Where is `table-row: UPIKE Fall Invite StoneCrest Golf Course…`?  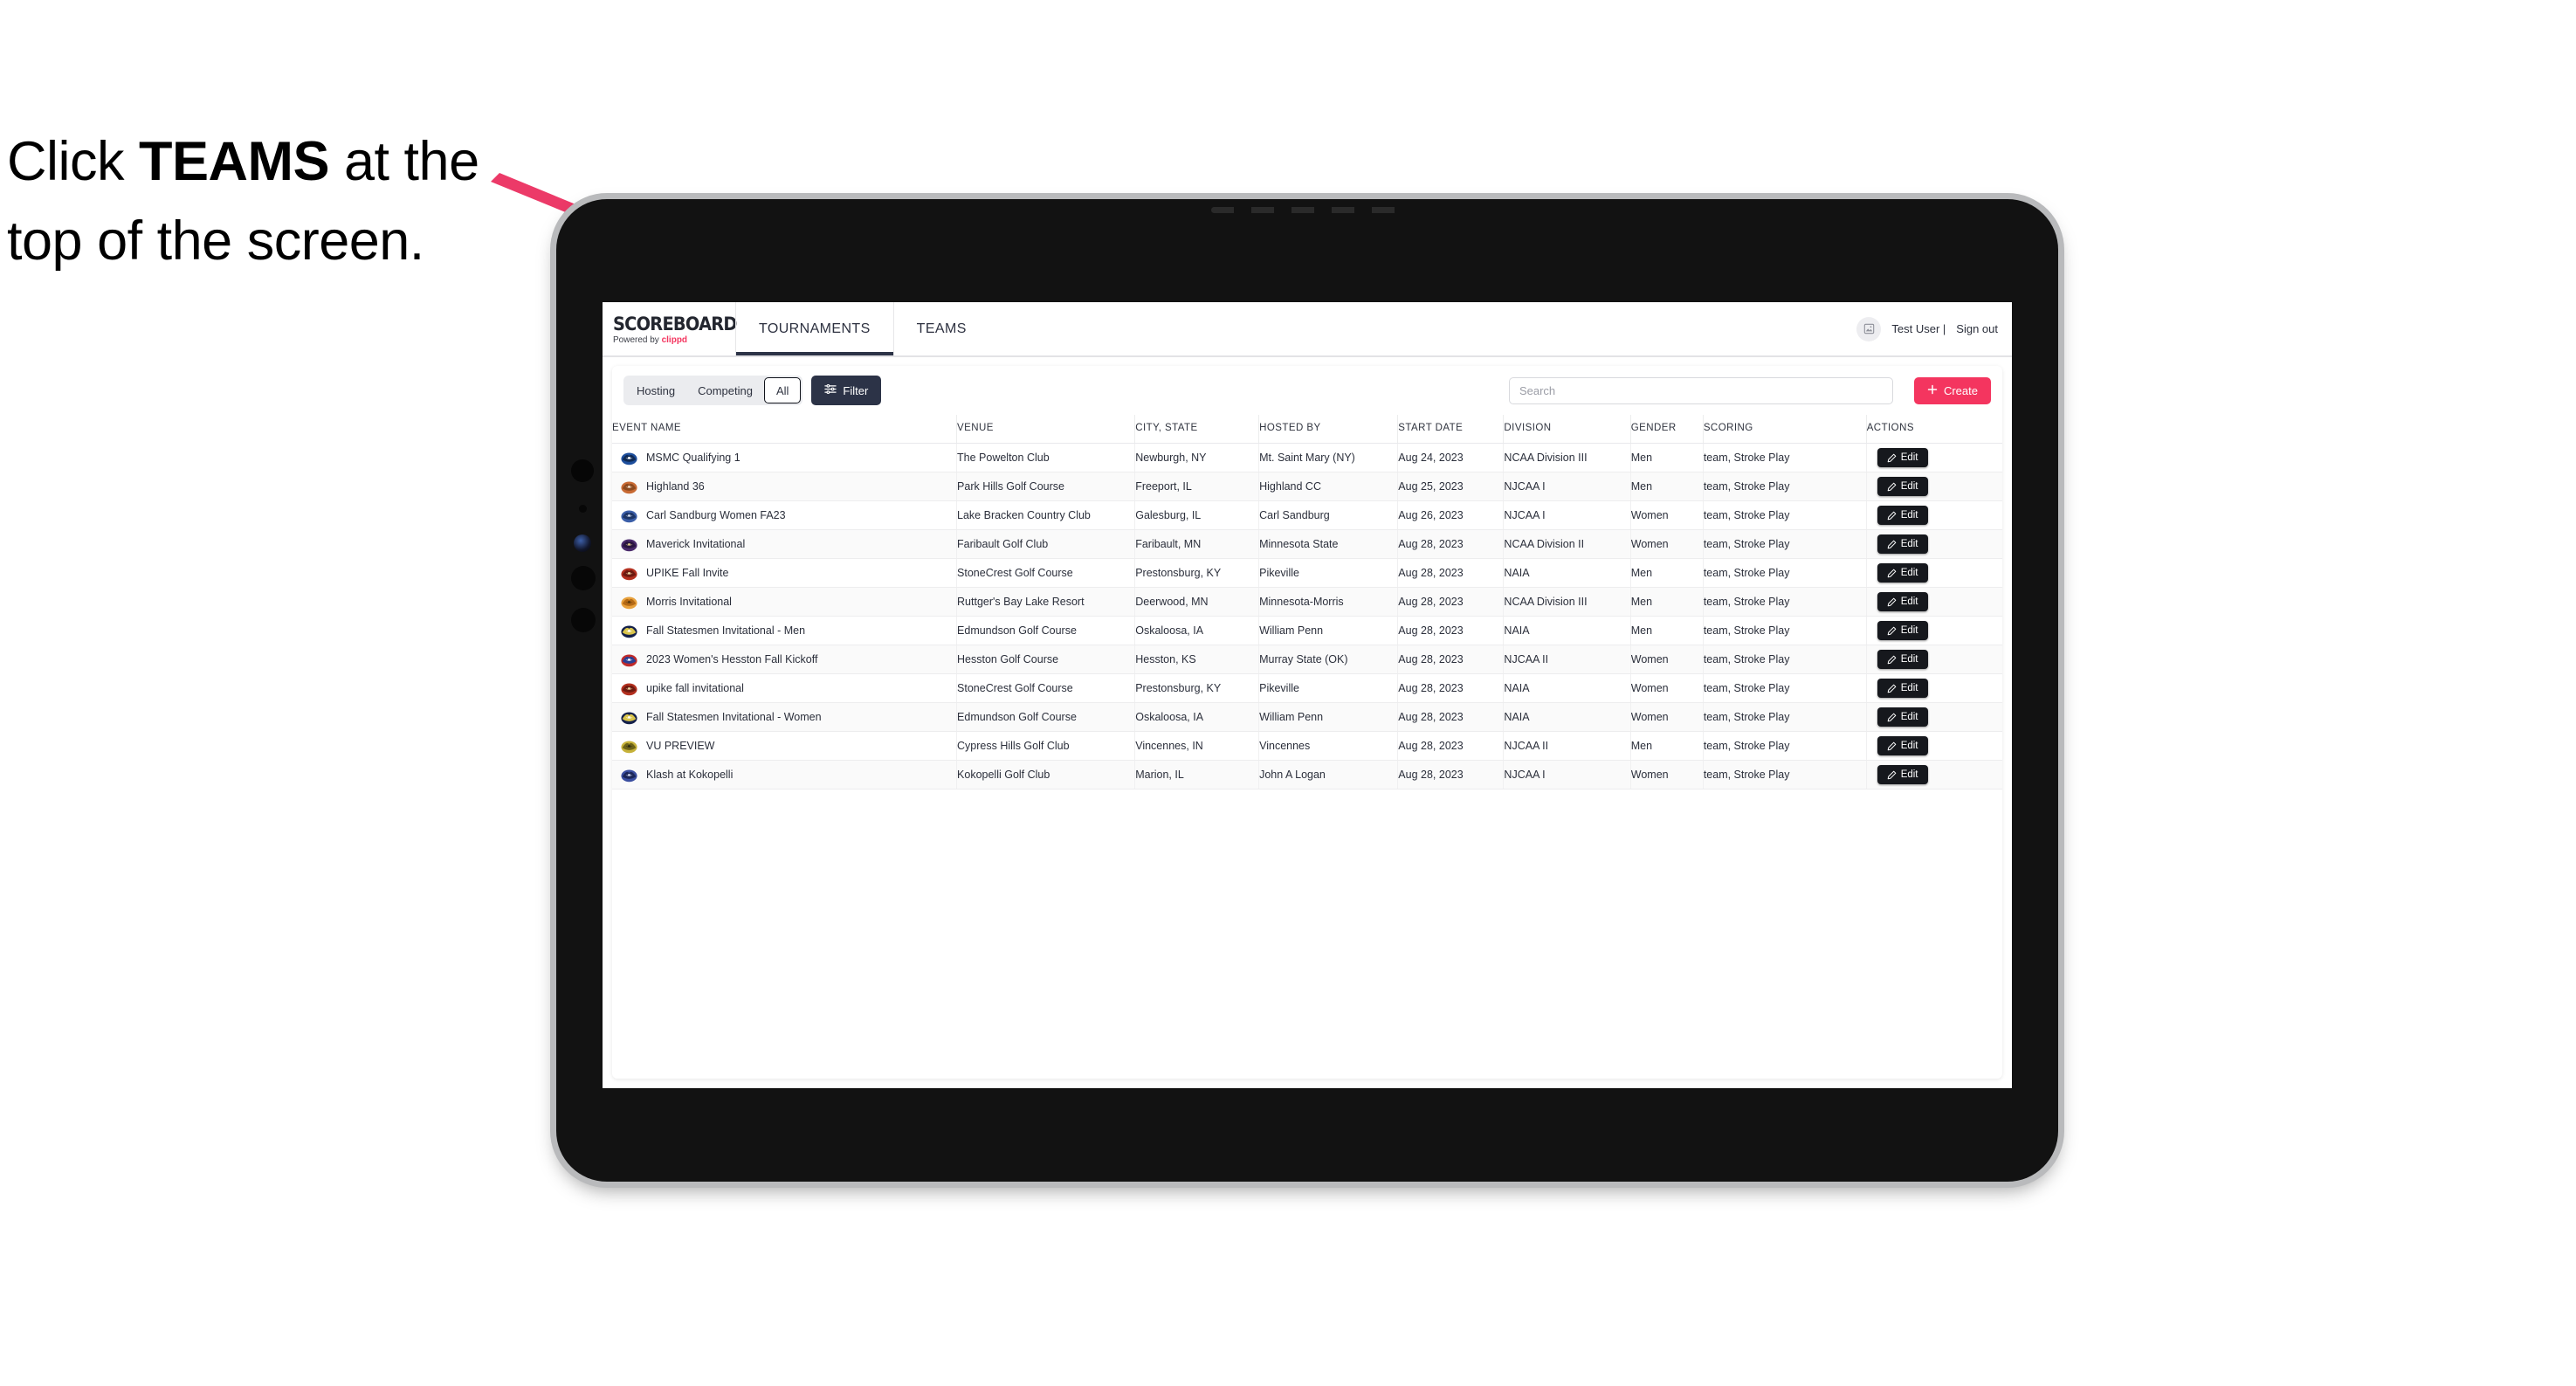 table-row: UPIKE Fall Invite StoneCrest Golf Course… is located at coordinates (1307, 573).